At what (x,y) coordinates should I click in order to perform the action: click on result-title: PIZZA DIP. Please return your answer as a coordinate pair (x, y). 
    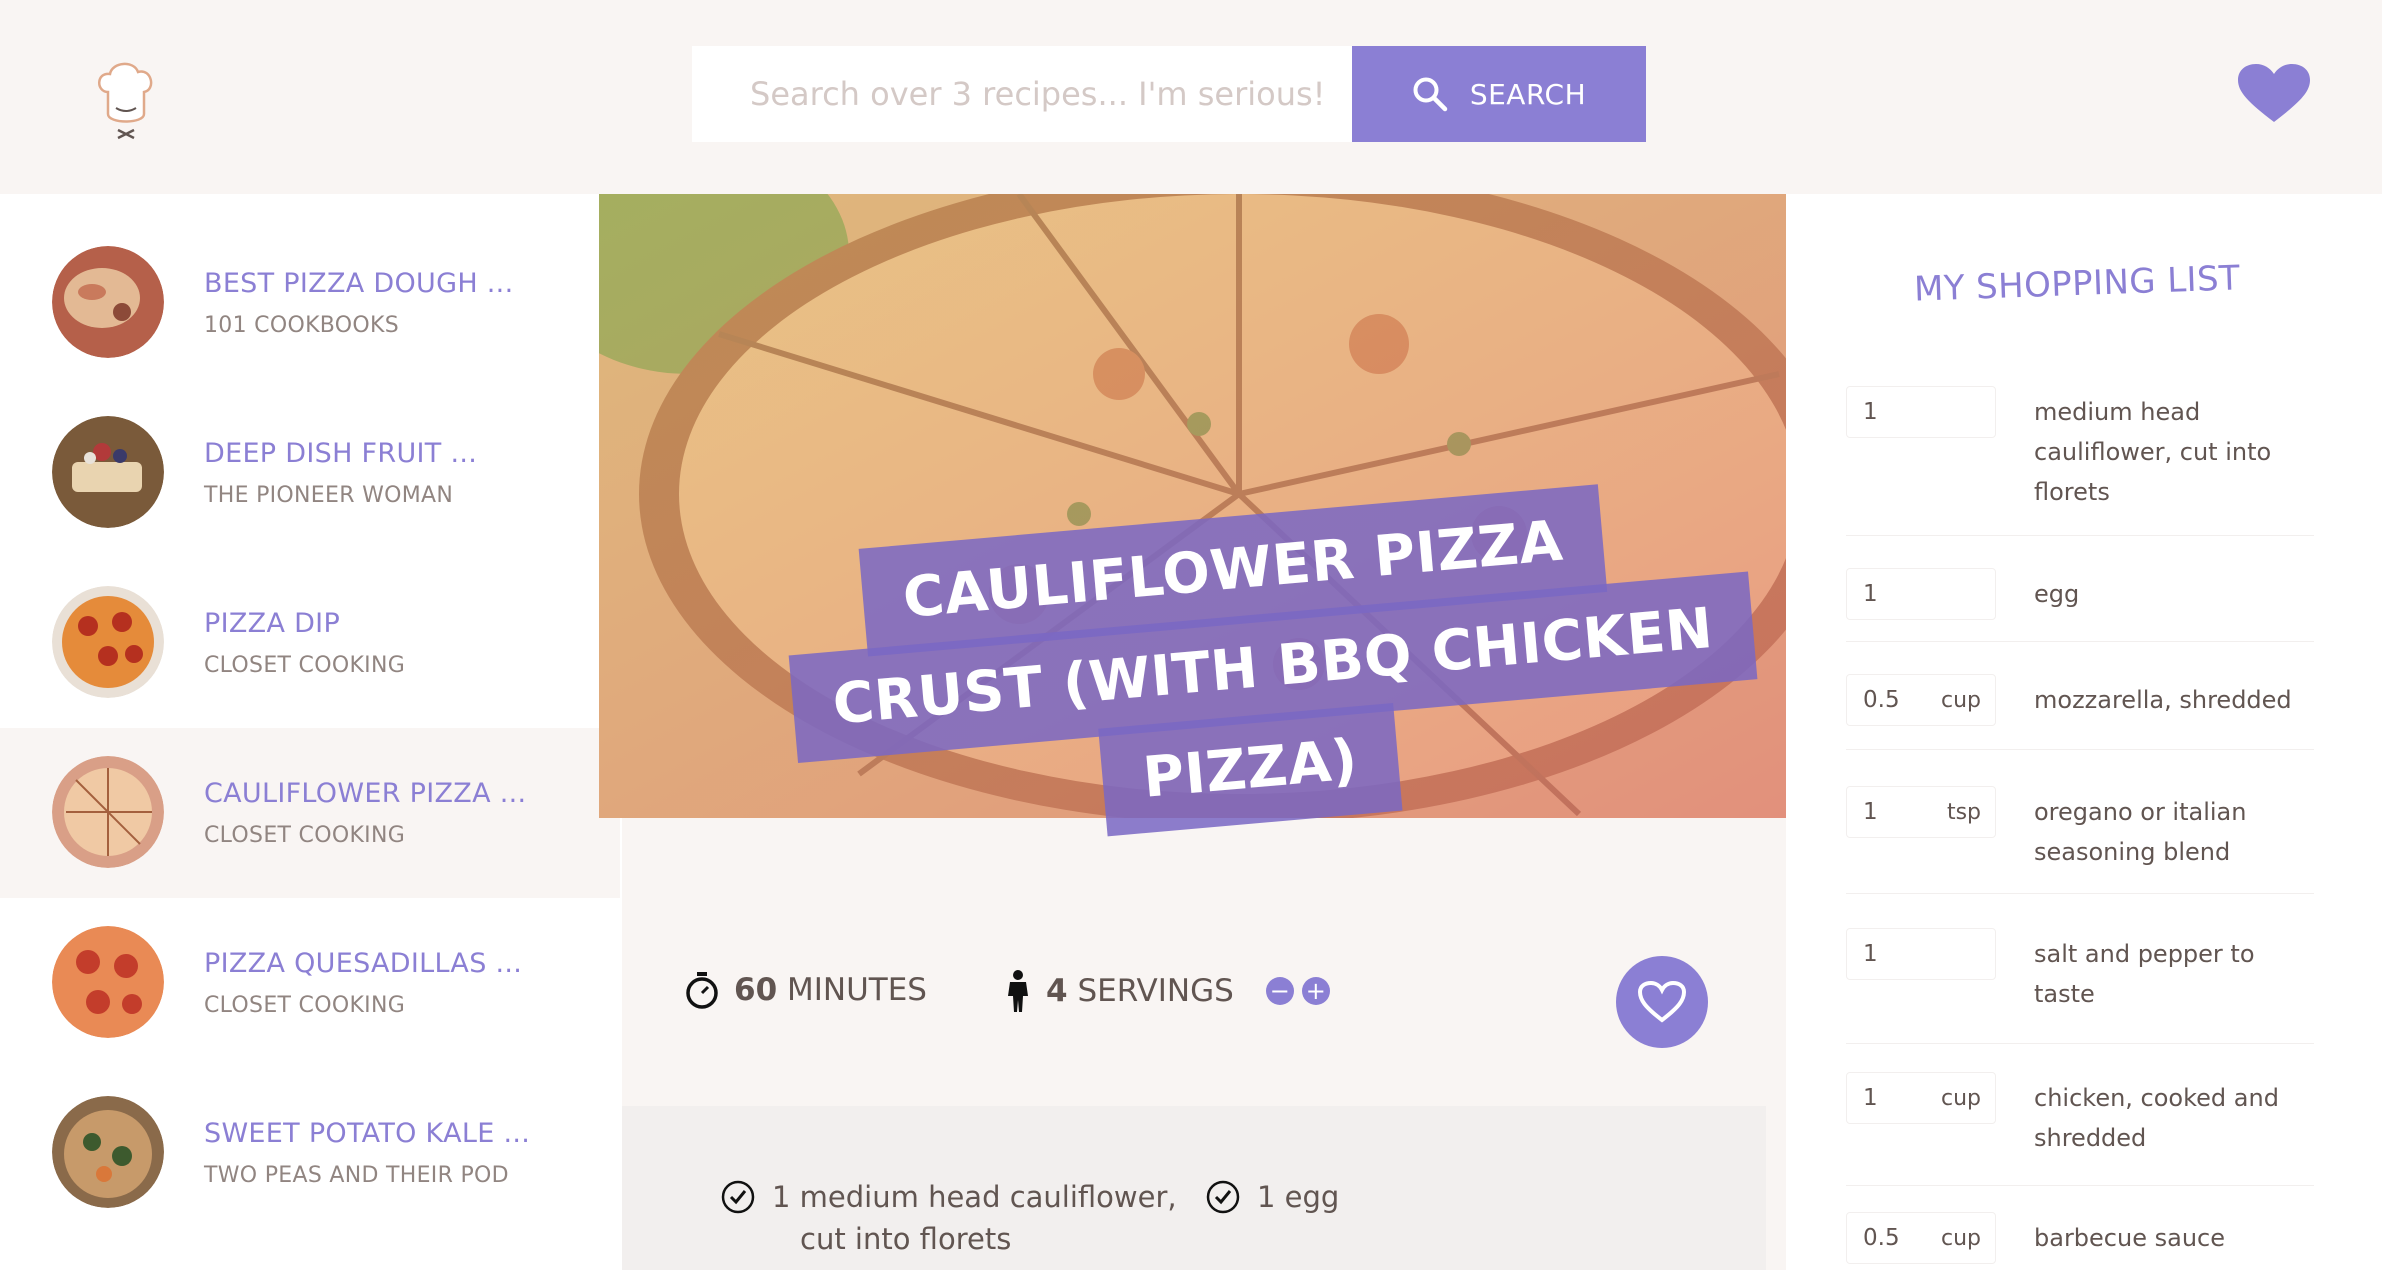
    Looking at the image, I should click on (272, 623).